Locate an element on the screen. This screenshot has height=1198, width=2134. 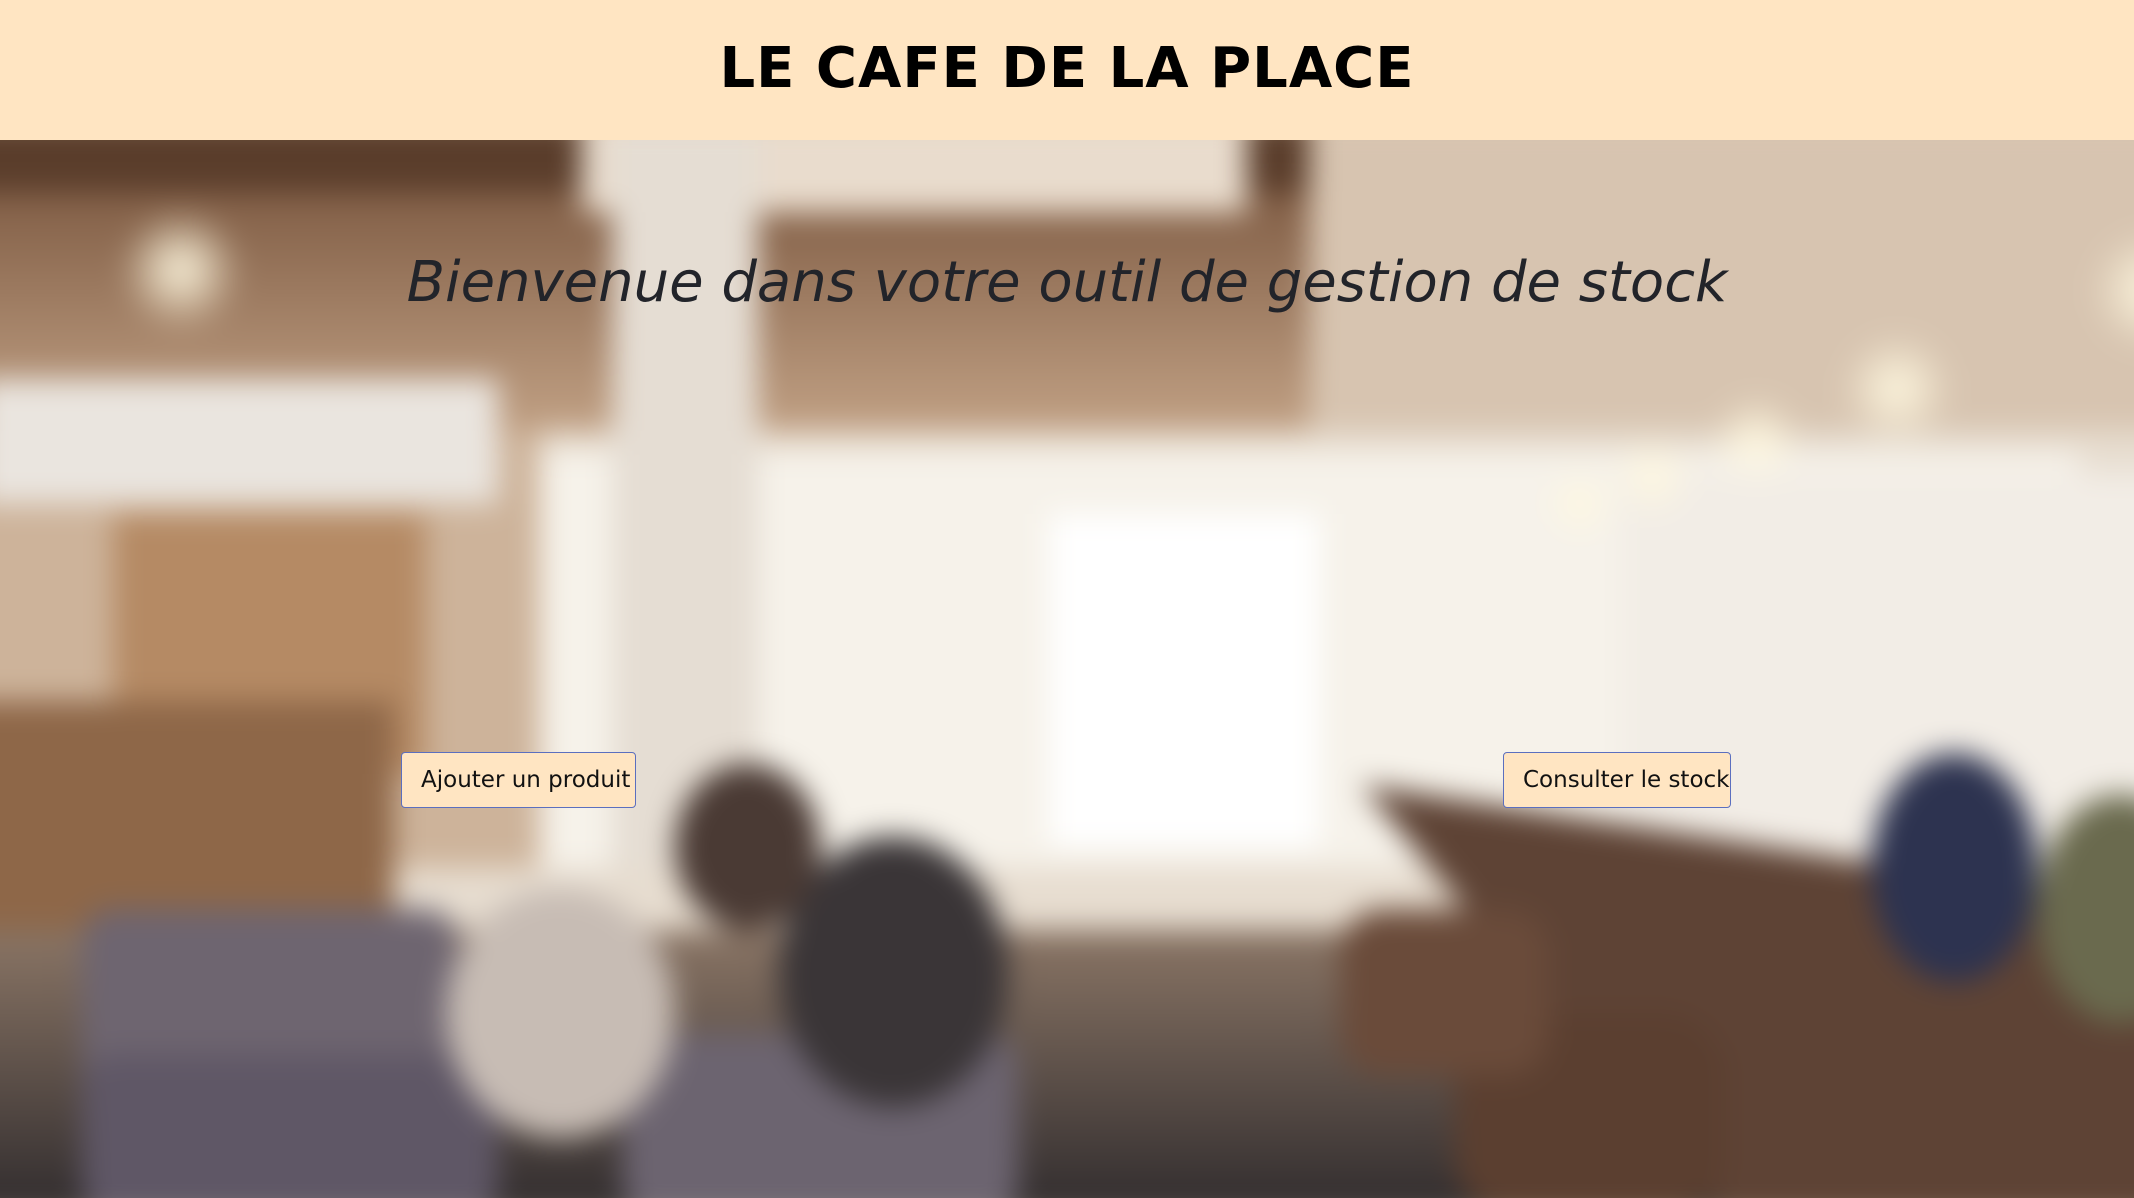
app-header: LE CAFE DE LA PLACE is located at coordinates (1067, 70).